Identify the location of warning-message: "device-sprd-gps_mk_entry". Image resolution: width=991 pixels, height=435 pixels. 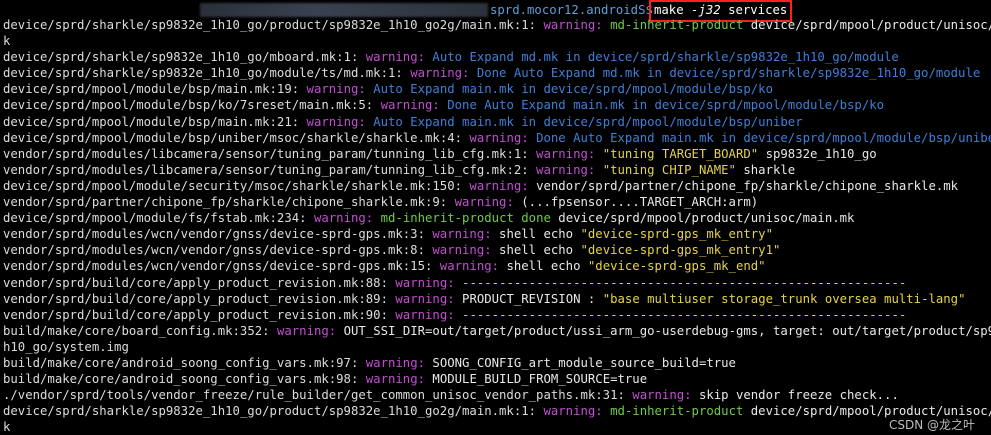
(676, 234).